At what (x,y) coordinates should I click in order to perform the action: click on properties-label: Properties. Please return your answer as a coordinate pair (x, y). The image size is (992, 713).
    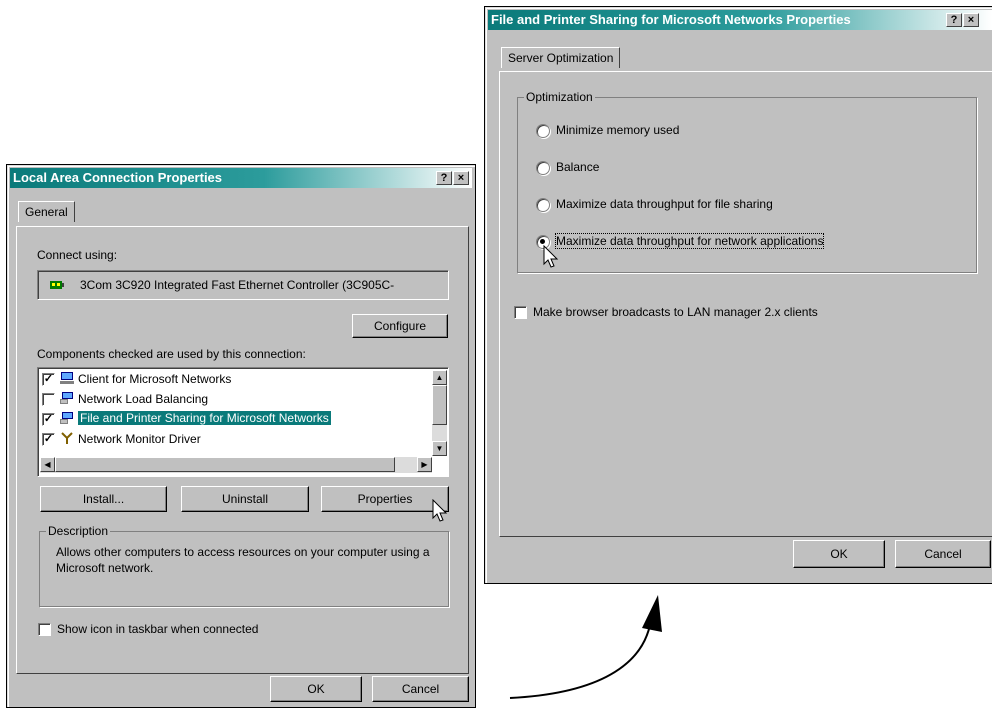
    Looking at the image, I should click on (385, 499).